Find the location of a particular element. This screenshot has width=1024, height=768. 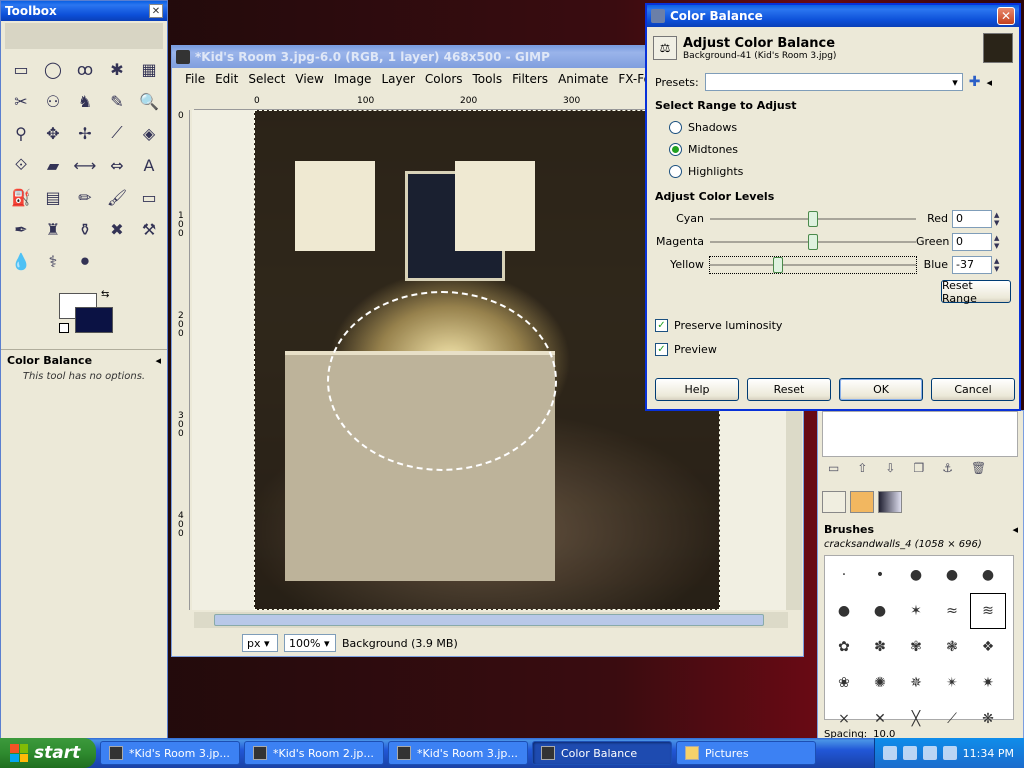

tool-icon: ✏ is located at coordinates (85, 197).